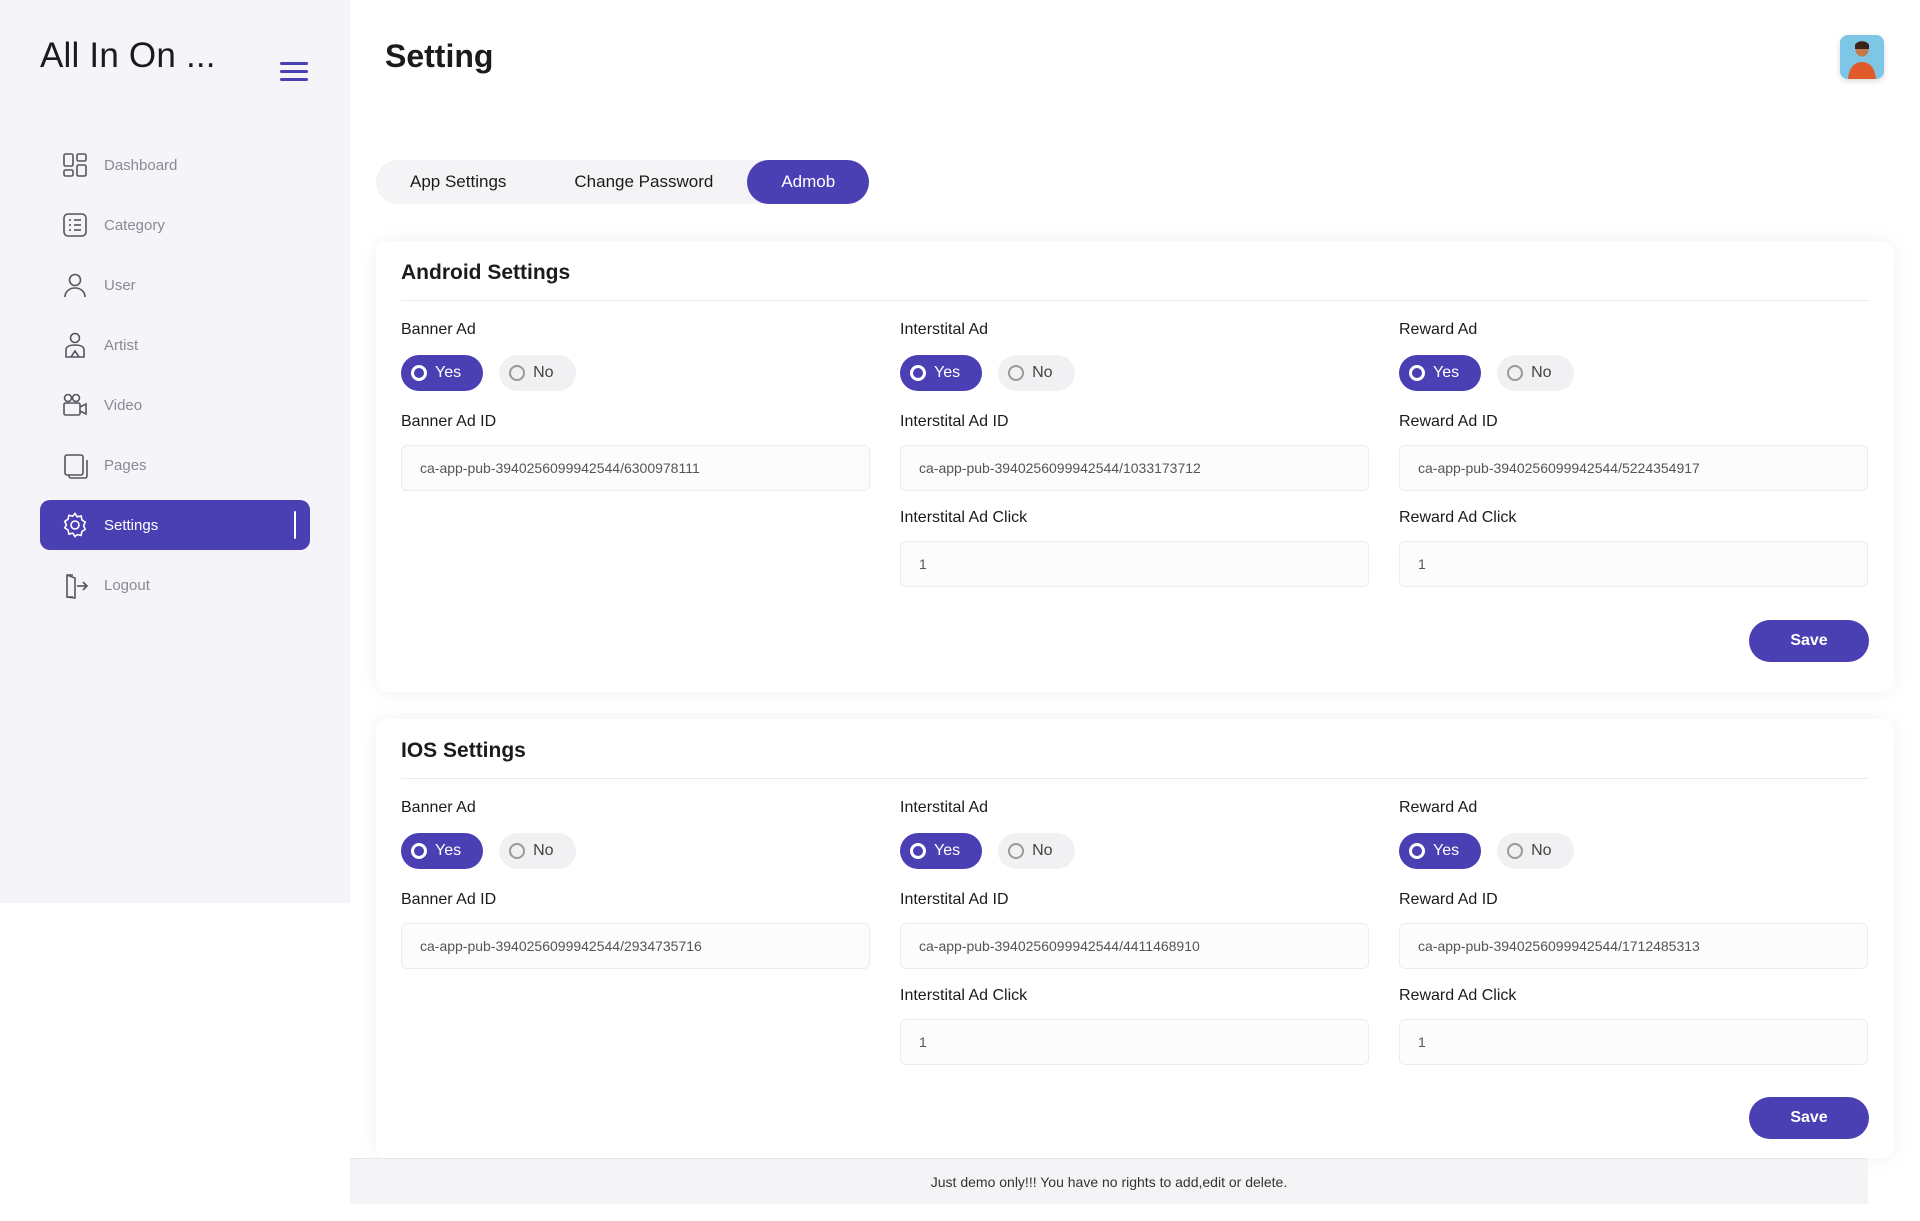 The width and height of the screenshot is (1920, 1221). What do you see at coordinates (1458, 517) in the screenshot?
I see `reward-ad-click-label: Reward Ad Click` at bounding box center [1458, 517].